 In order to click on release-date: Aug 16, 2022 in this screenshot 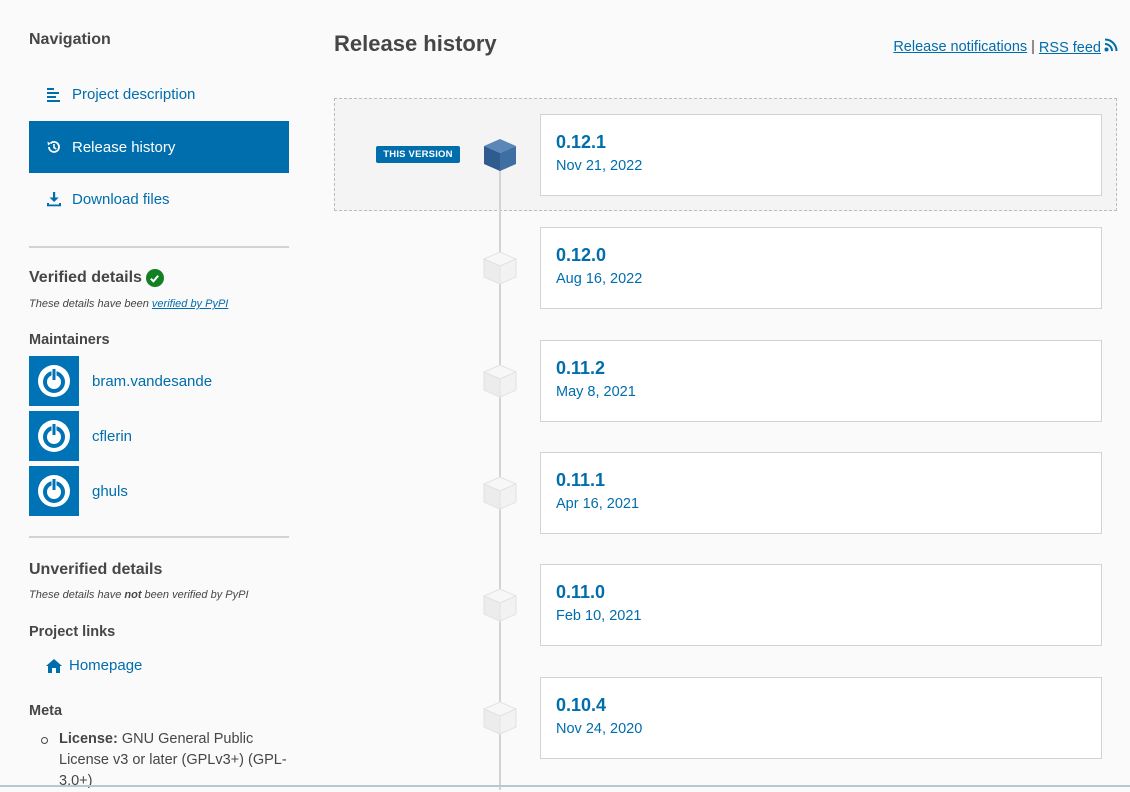, I will do `click(599, 279)`.